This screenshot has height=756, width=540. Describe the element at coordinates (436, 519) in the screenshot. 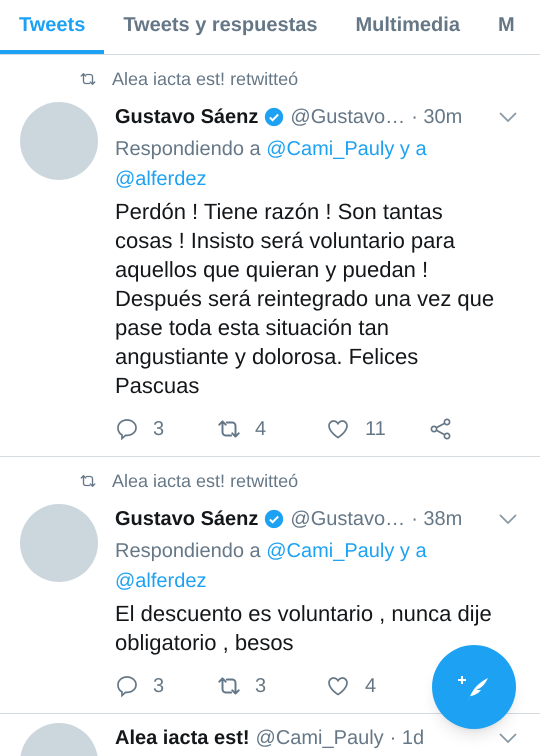

I see `tweet-time: · 38m` at that location.